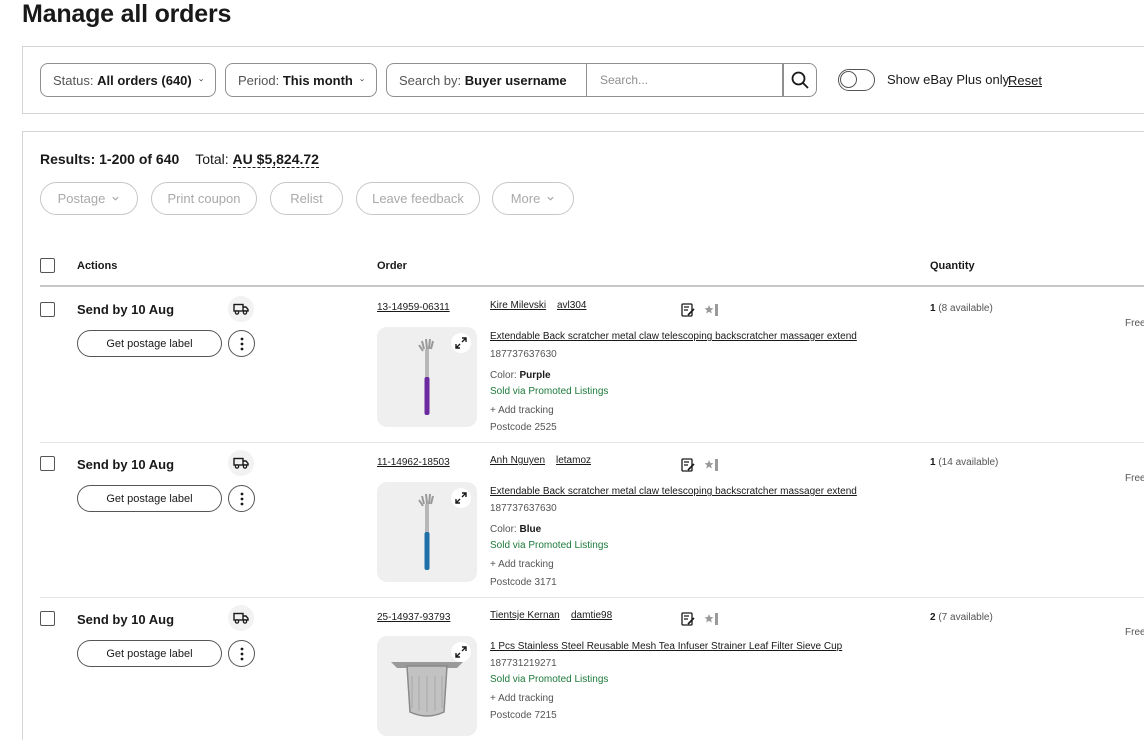  What do you see at coordinates (525, 198) in the screenshot?
I see `more-label: More` at bounding box center [525, 198].